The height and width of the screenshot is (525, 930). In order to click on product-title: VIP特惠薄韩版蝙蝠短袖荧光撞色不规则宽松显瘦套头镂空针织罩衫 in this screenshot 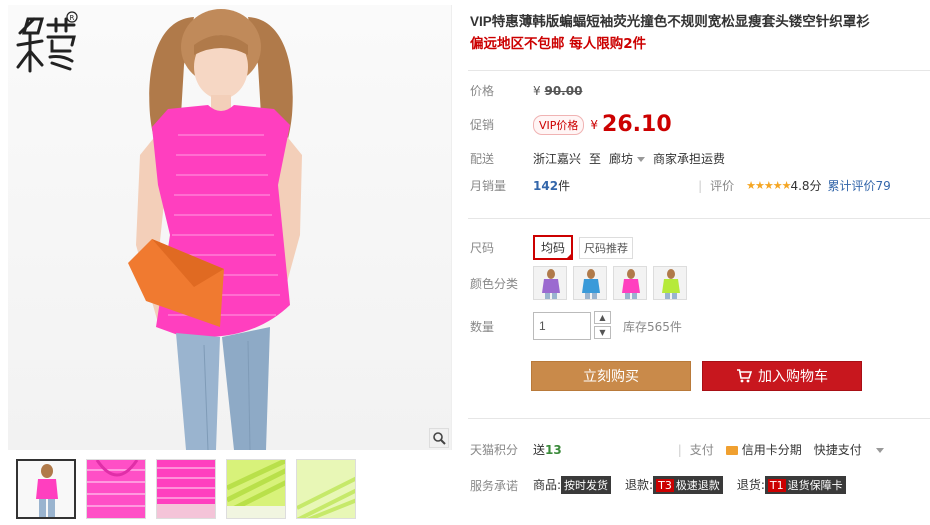, I will do `click(670, 21)`.